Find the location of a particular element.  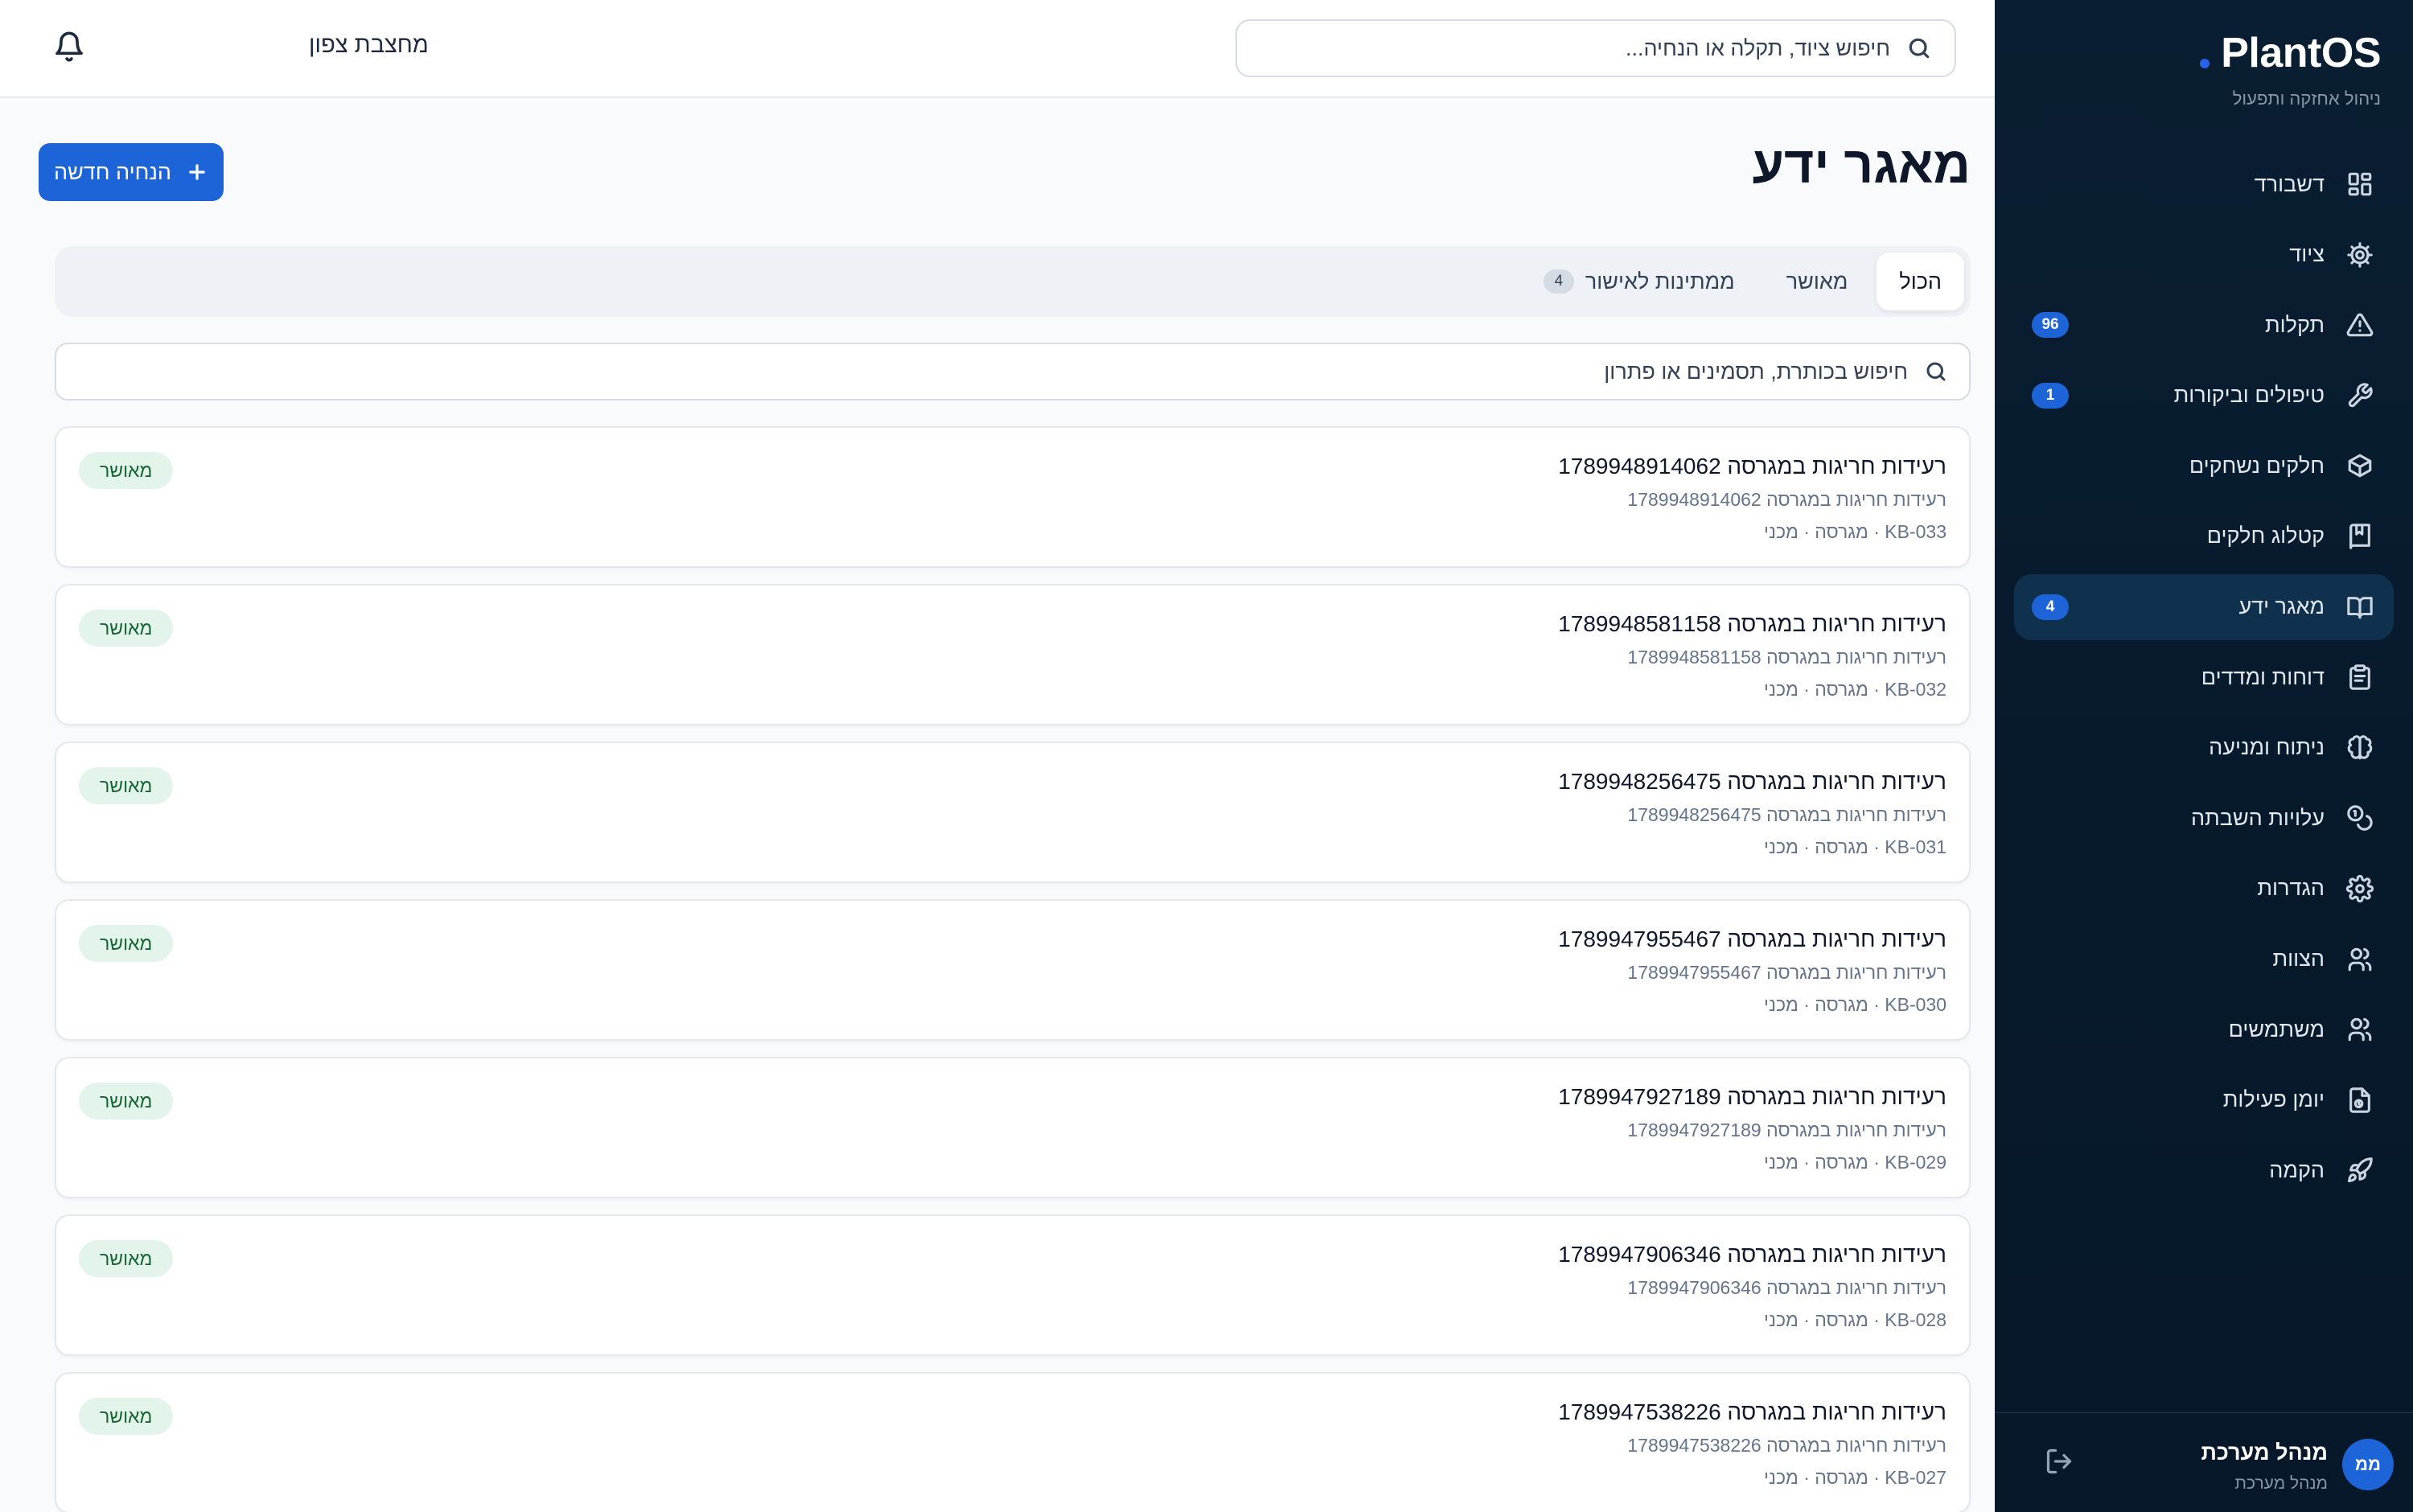

new-guideline-button: הנחיה חדשה is located at coordinates (131, 172).